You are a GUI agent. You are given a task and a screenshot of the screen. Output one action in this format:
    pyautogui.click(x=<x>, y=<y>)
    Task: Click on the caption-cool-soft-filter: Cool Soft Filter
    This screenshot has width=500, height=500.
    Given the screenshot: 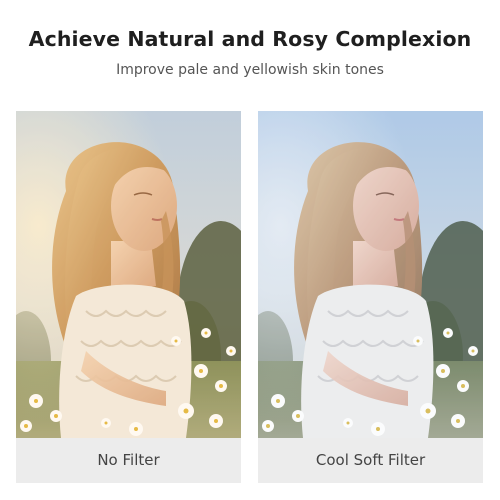 What is the action you would take?
    pyautogui.click(x=370, y=460)
    